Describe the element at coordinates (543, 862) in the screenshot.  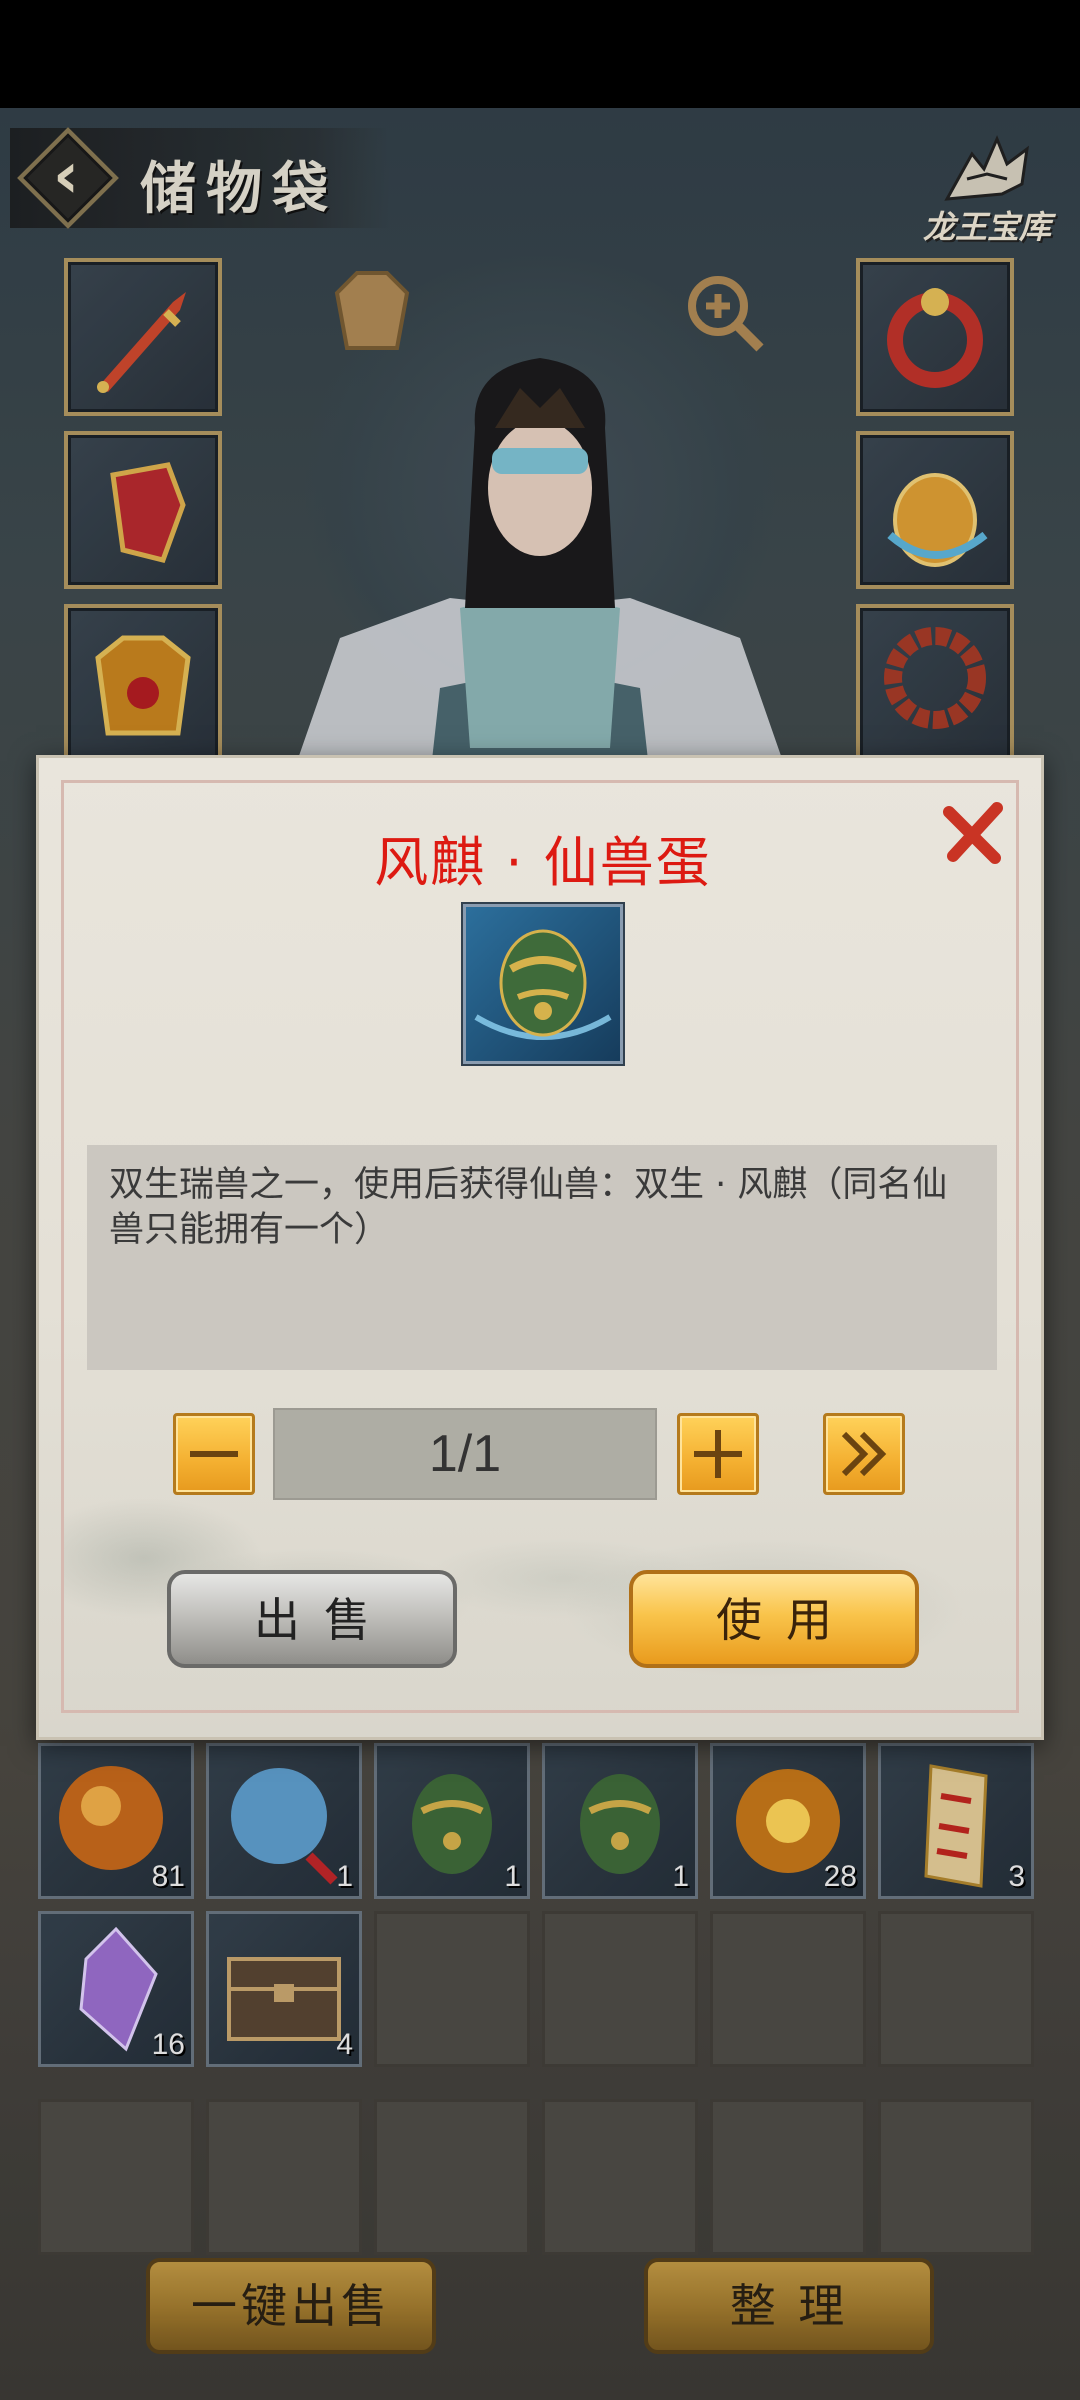
I see `item-name: 风麒 · 仙兽蛋` at that location.